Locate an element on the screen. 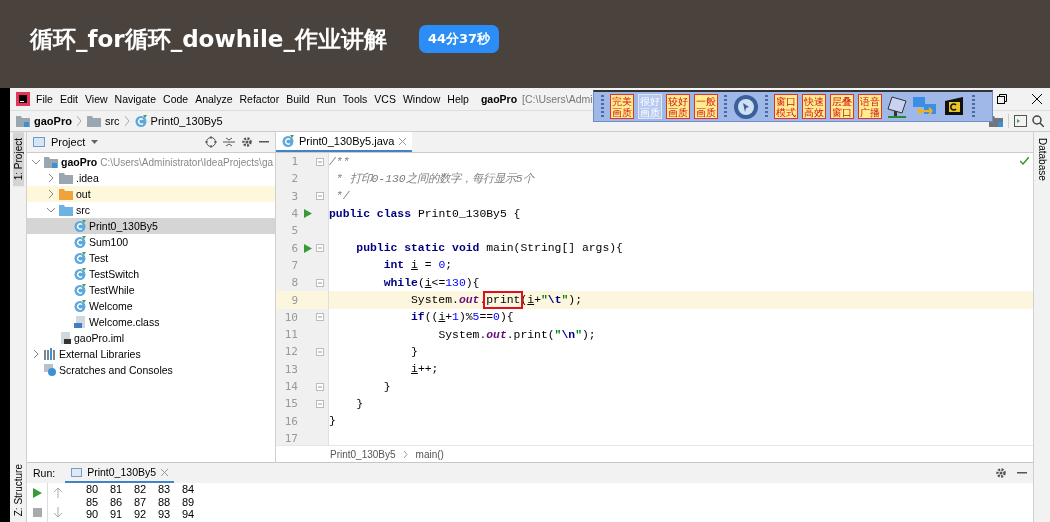 This screenshot has height=522, width=1050. menu-item: Help is located at coordinates (458, 99).